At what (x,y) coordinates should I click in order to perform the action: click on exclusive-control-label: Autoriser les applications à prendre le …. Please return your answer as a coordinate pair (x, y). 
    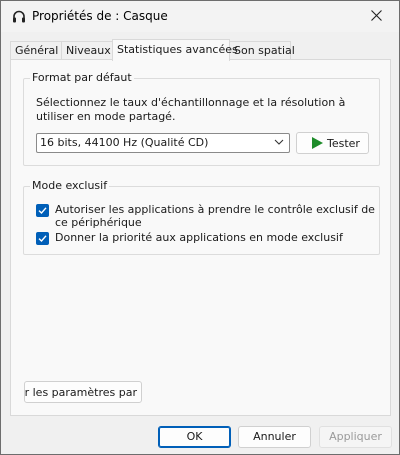
    Looking at the image, I should click on (215, 216).